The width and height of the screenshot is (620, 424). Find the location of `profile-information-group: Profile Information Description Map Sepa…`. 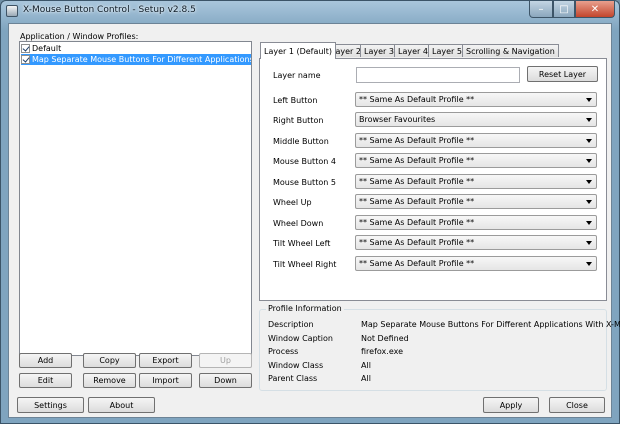

profile-information-group: Profile Information Description Map Sepa… is located at coordinates (439, 347).